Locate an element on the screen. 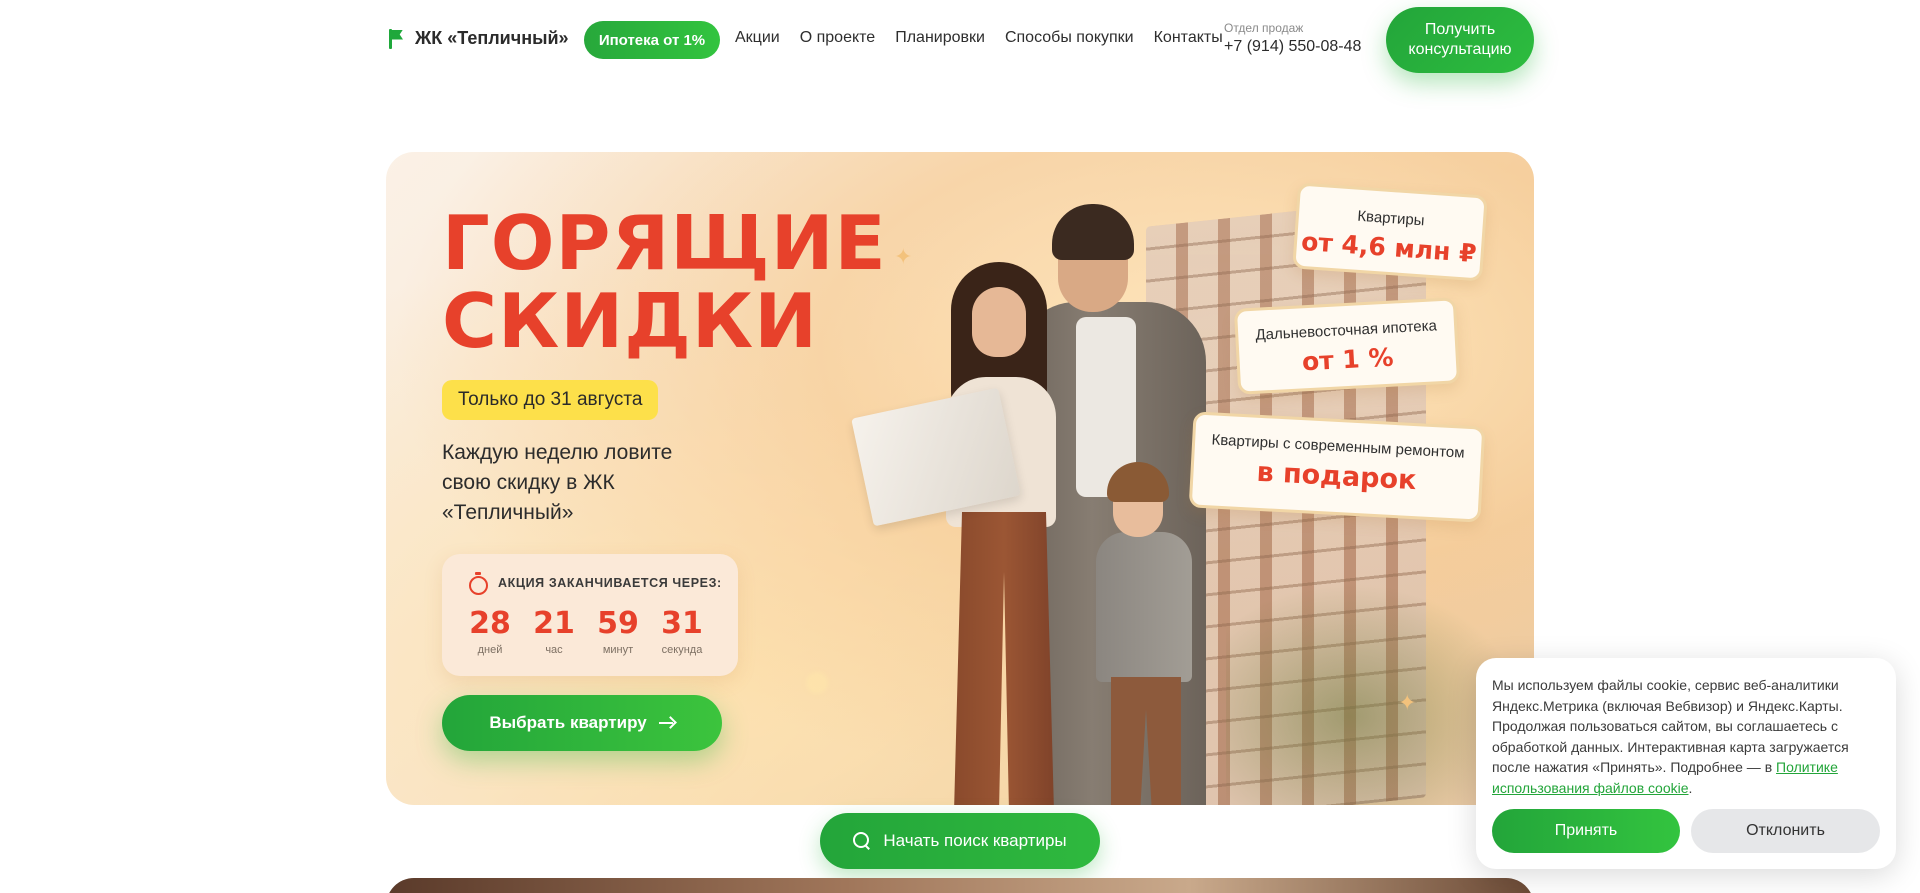 The width and height of the screenshot is (1920, 893). timer-minutes-caption: минут is located at coordinates (618, 650).